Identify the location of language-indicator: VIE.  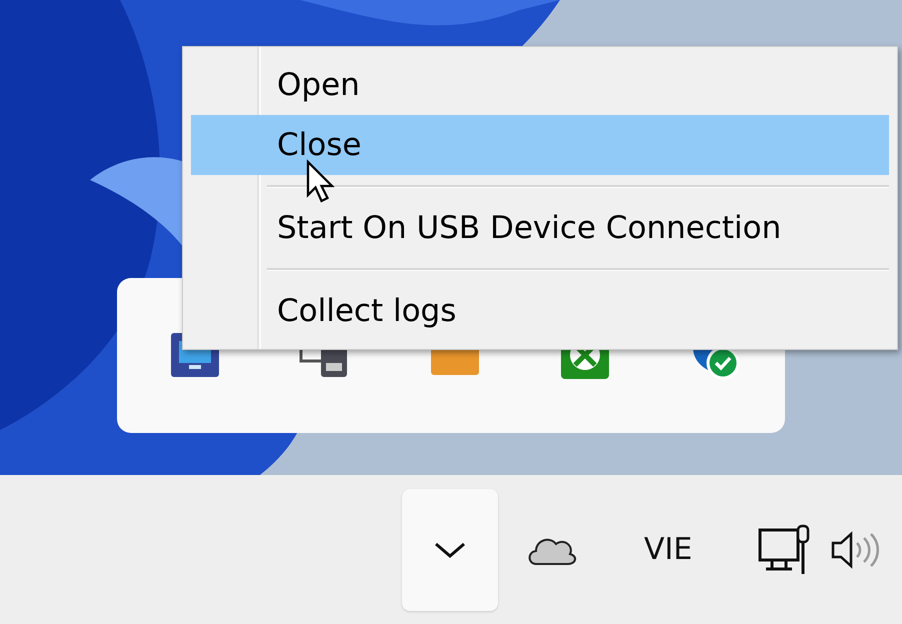
(668, 549).